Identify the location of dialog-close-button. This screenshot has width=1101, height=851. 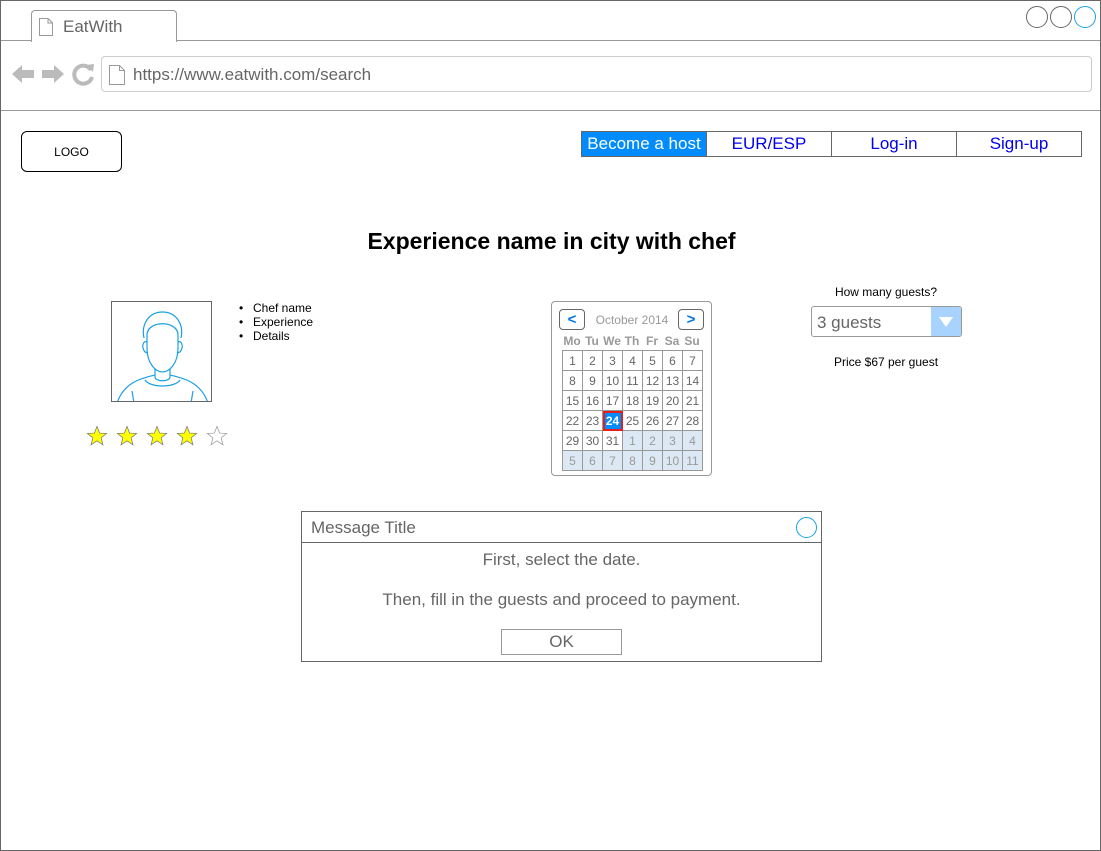
(806, 527).